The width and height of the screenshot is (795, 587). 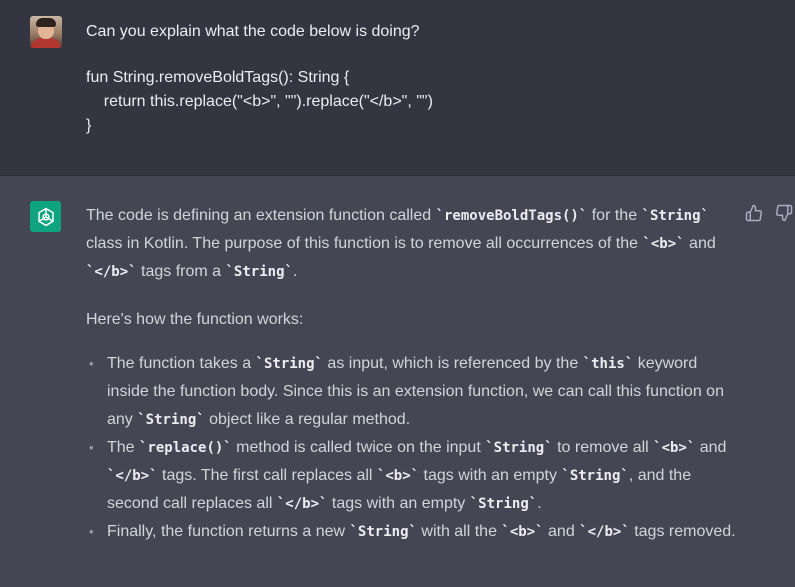 I want to click on user-code-line: }, so click(x=89, y=125).